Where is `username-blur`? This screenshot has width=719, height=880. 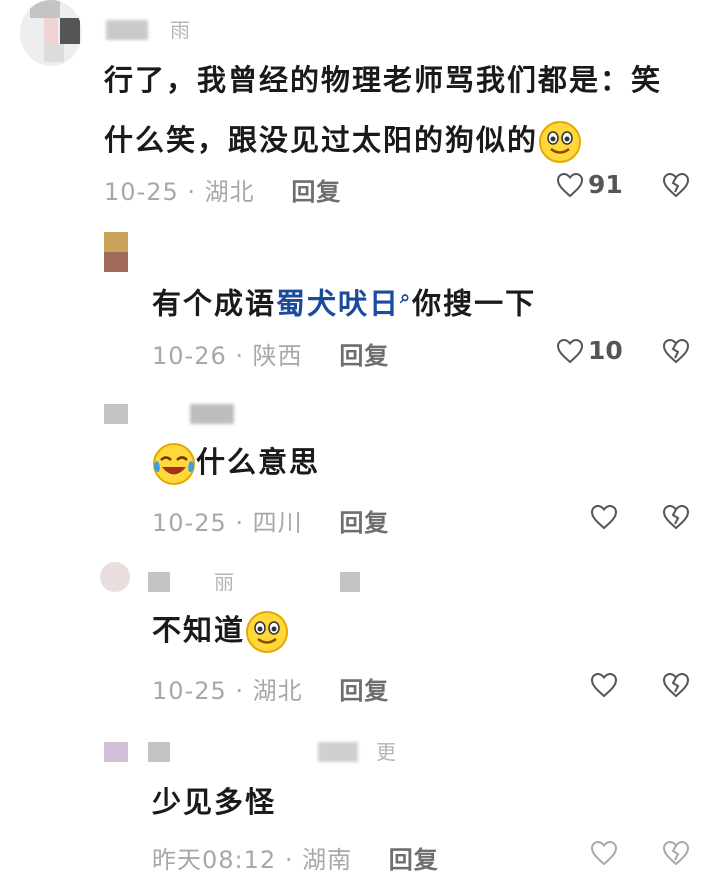
username-blur is located at coordinates (350, 582).